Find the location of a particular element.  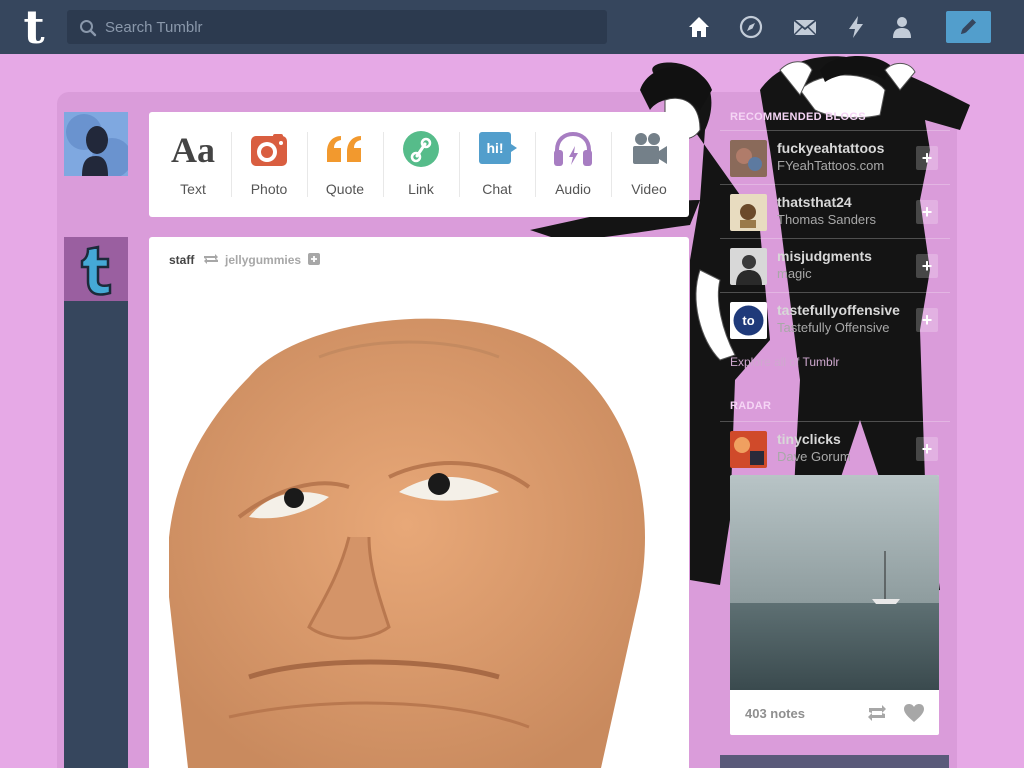

camera-icon is located at coordinates (269, 150).